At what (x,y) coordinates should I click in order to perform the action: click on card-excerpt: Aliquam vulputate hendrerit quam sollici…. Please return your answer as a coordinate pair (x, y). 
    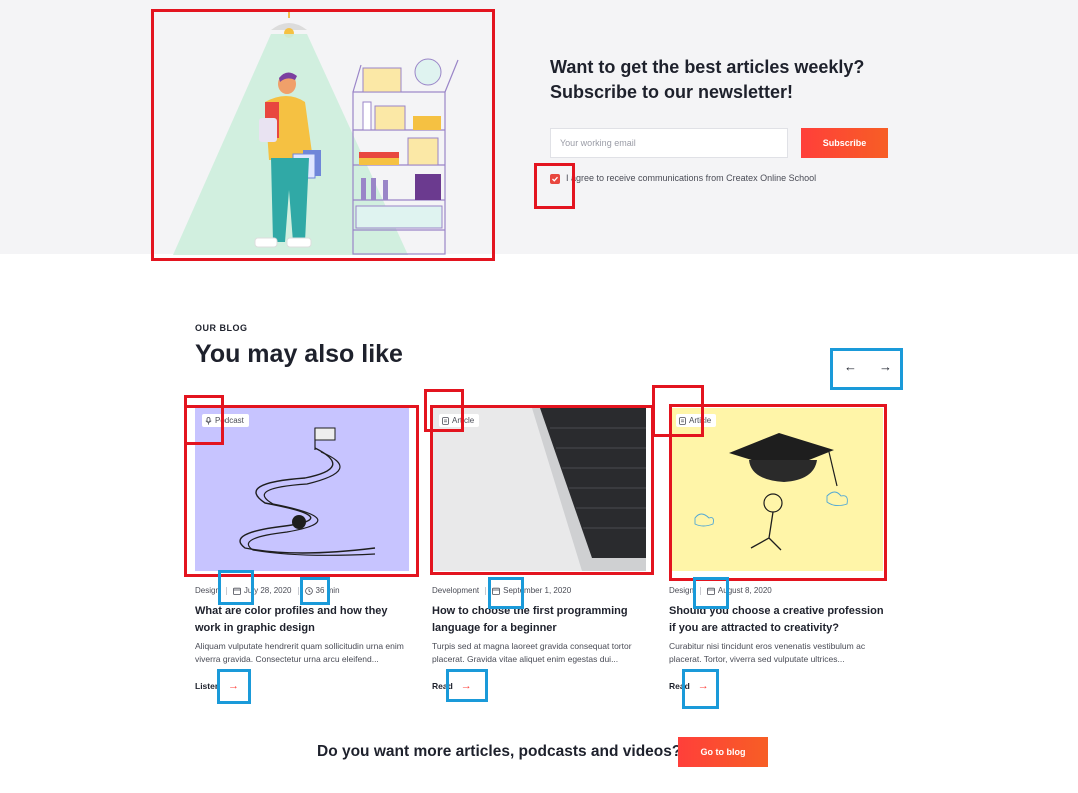
    Looking at the image, I should click on (299, 652).